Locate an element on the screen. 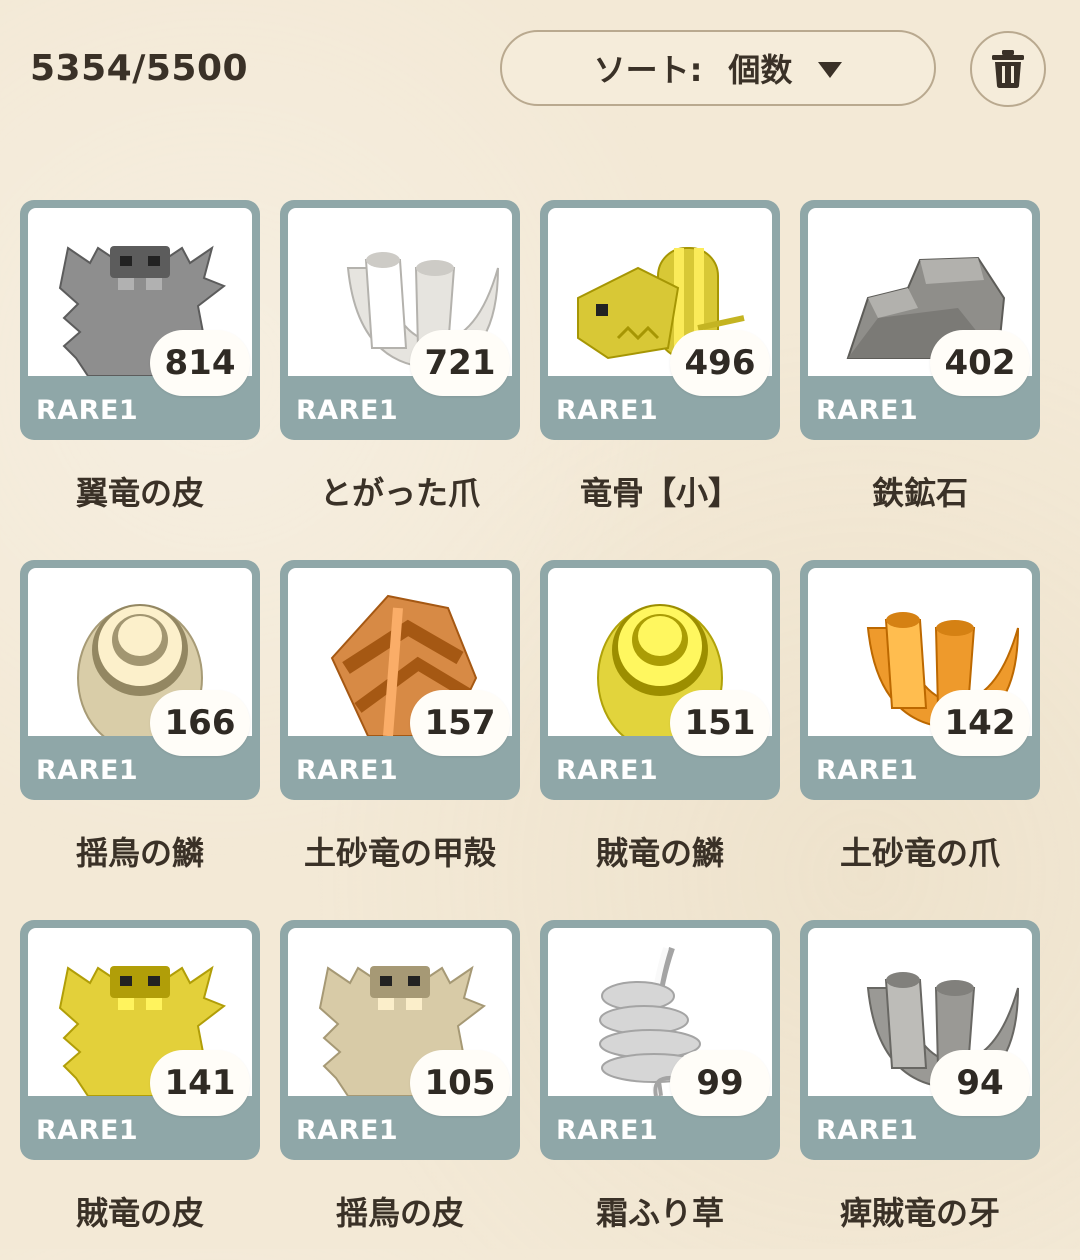 Image resolution: width=1080 pixels, height=1260 pixels. trash-button is located at coordinates (1008, 69).